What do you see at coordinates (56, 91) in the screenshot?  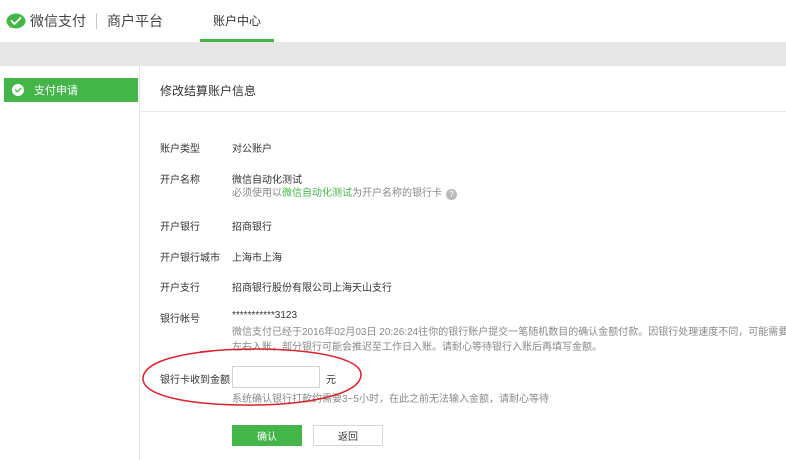 I see `sidebar-item-label: 支付申请` at bounding box center [56, 91].